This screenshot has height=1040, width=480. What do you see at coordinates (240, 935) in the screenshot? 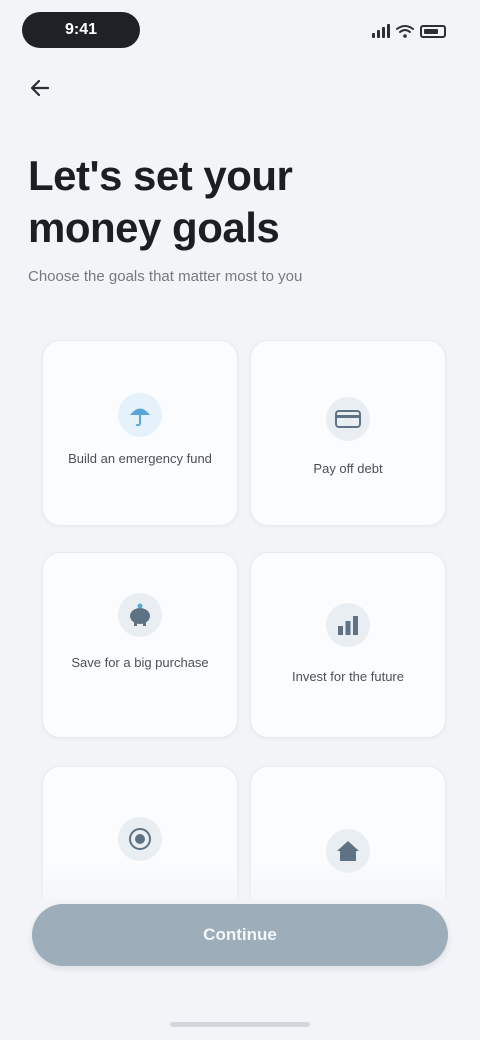
I see `continue-button: Continue` at bounding box center [240, 935].